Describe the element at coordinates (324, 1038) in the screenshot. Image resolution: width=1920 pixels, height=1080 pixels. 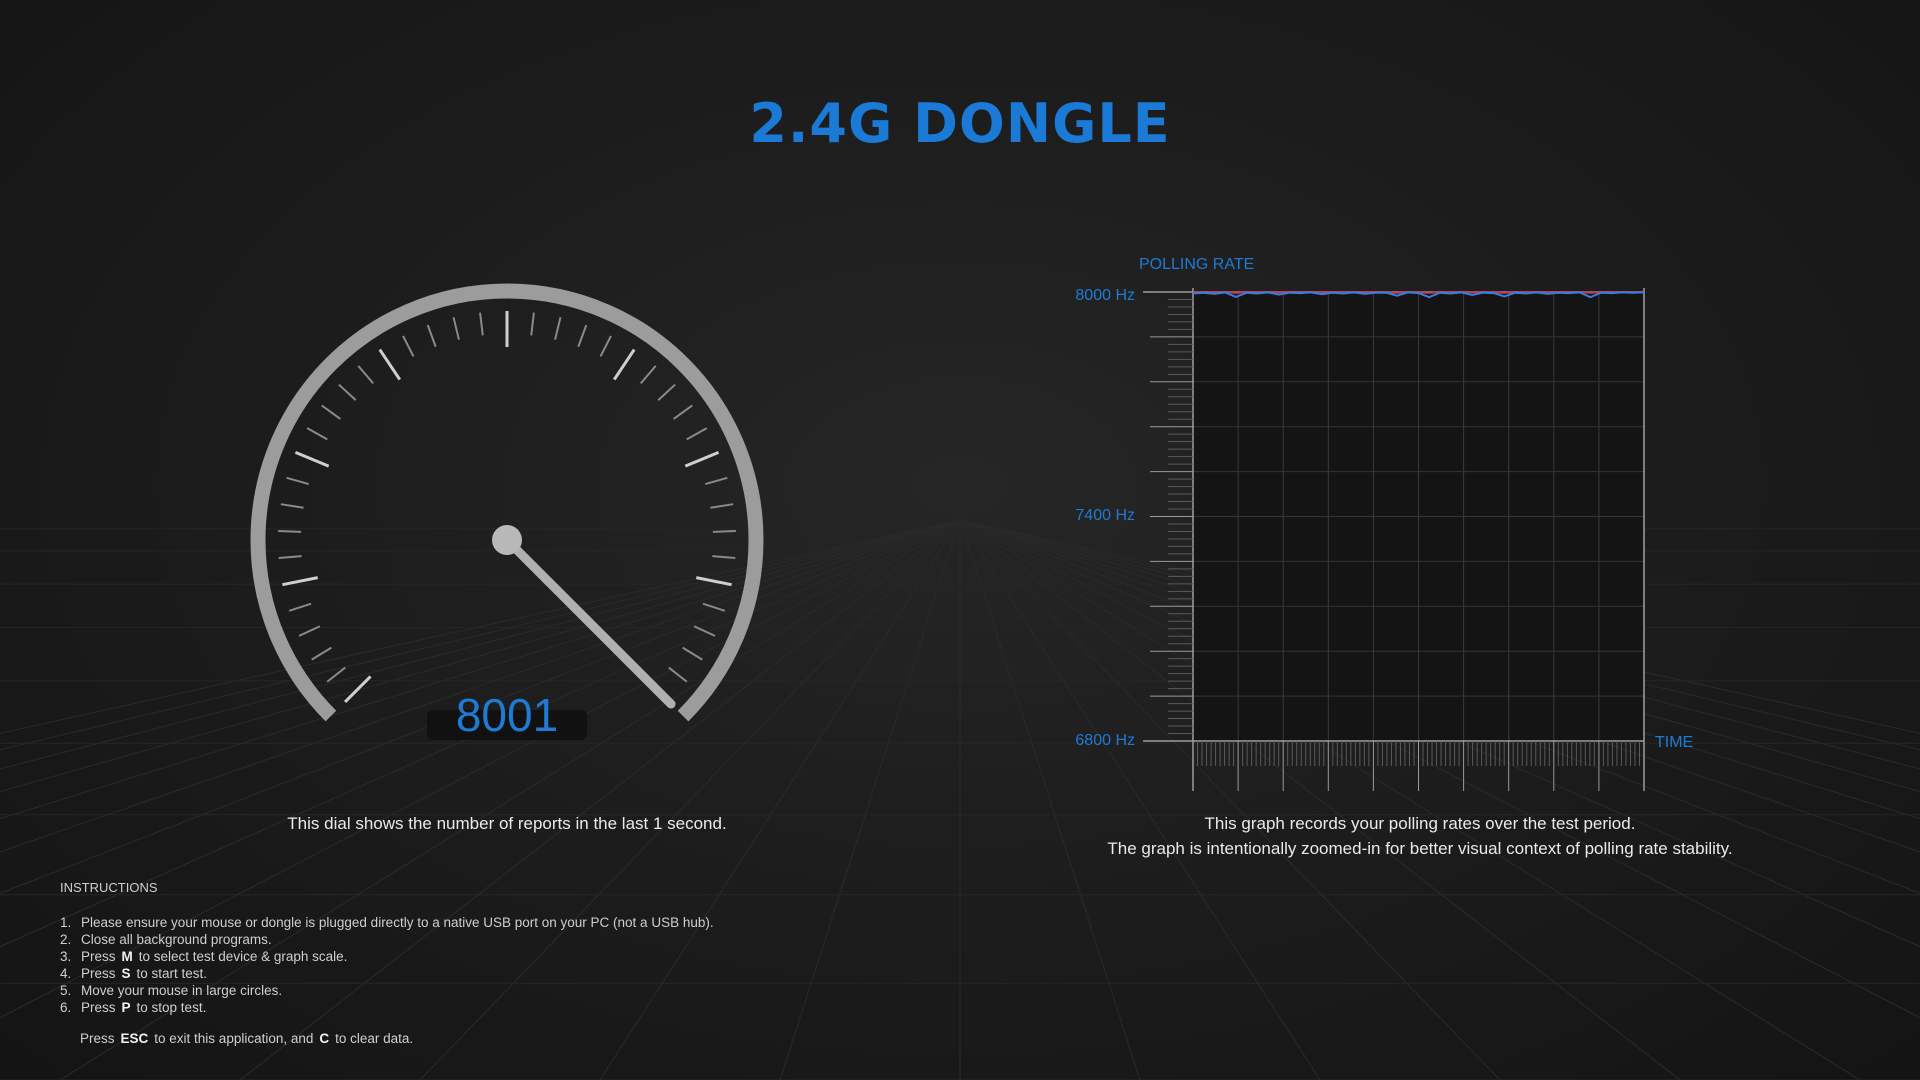
I see `key-c: C` at that location.